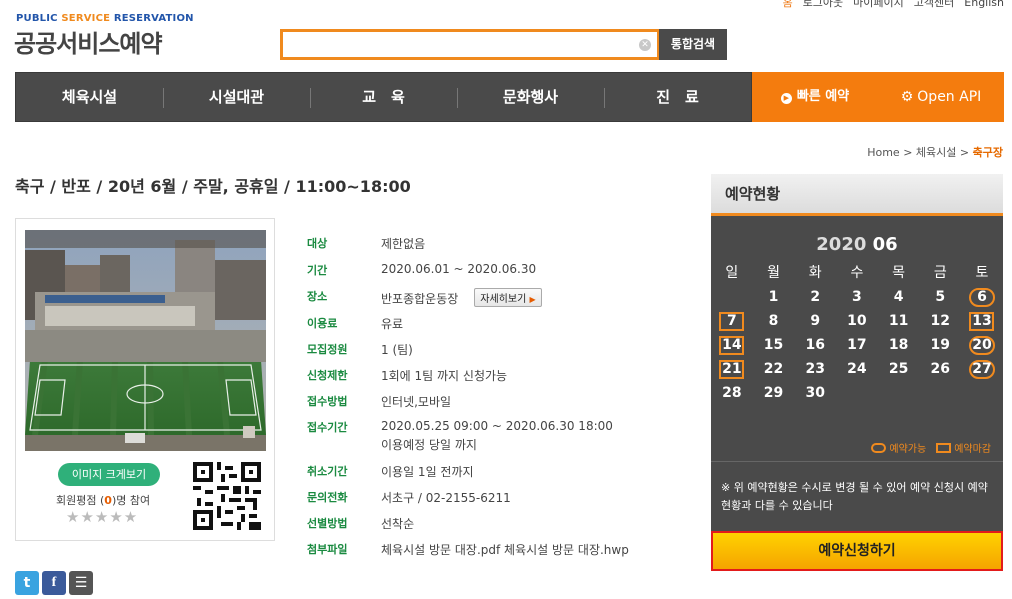  I want to click on rating-count: 0, so click(108, 500).